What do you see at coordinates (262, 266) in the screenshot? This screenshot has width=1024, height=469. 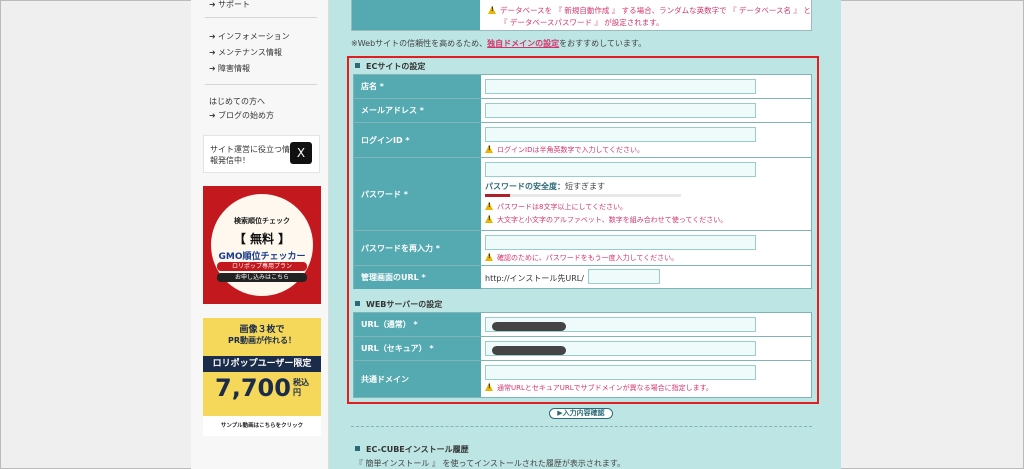 I see `banner-ribbon: ロリポップ専用プラン` at bounding box center [262, 266].